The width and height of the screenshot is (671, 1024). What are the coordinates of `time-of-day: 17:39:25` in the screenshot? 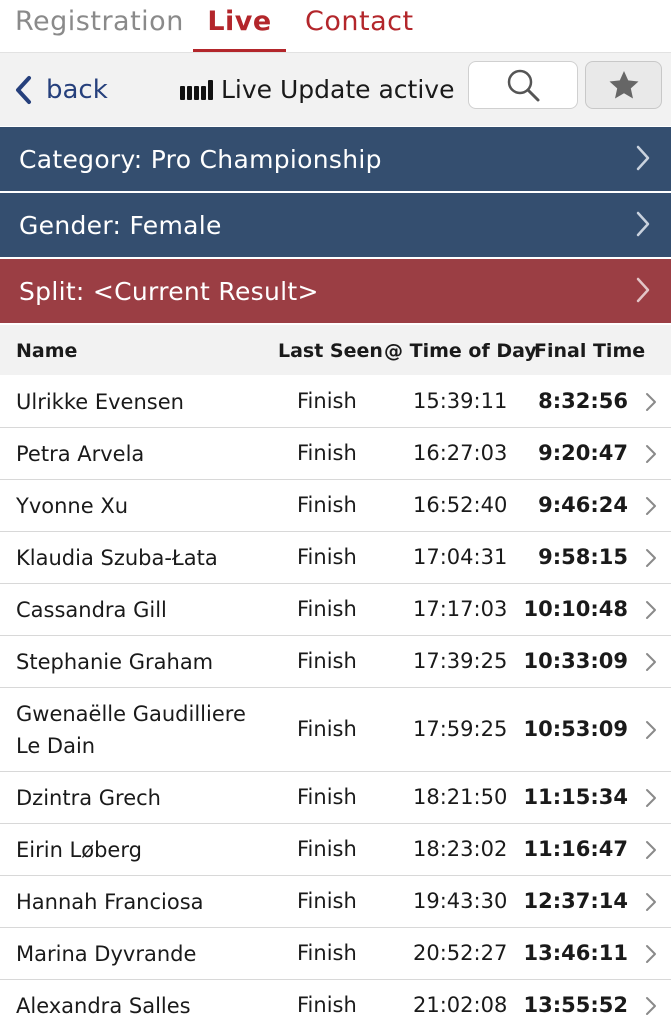 It's located at (460, 661).